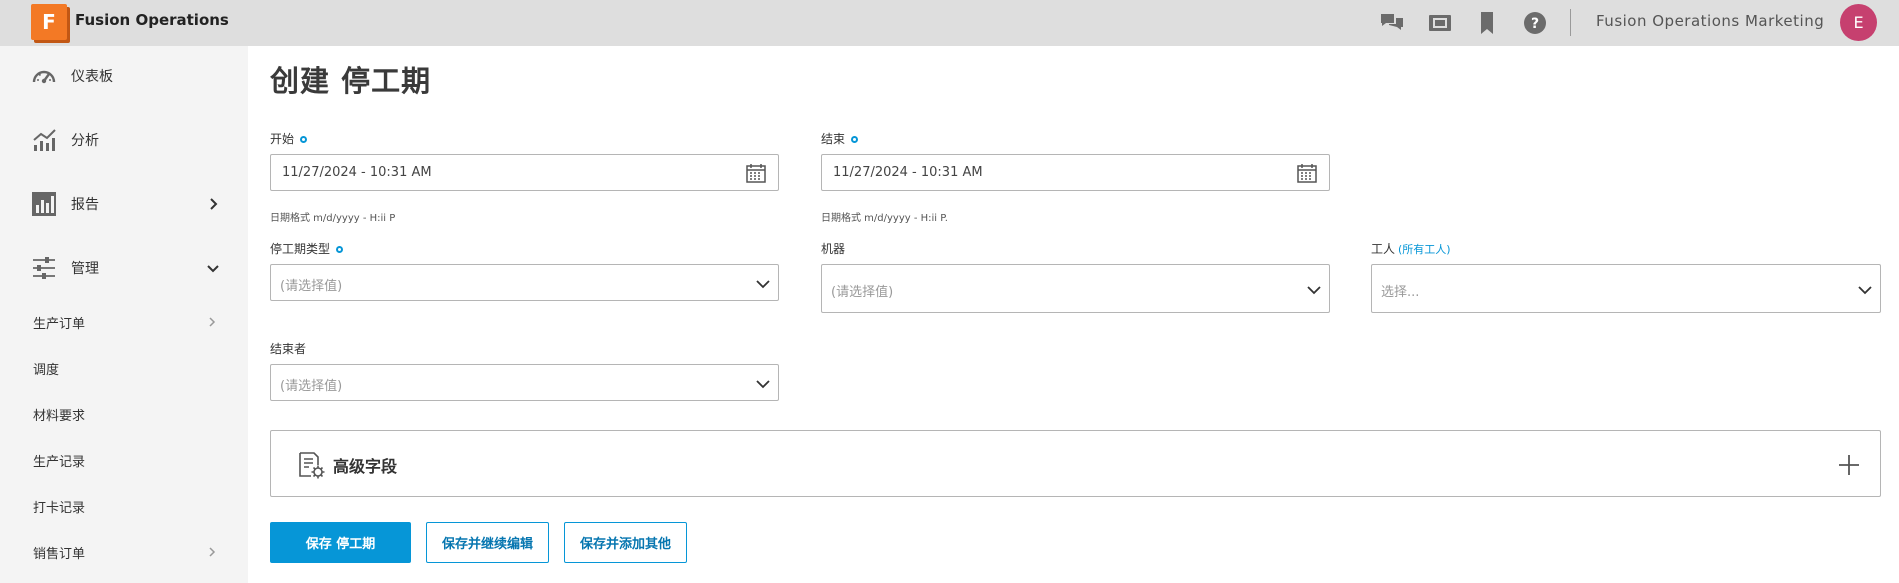 This screenshot has width=1899, height=583. I want to click on worker-label: 工人 (所有工人), so click(1411, 248).